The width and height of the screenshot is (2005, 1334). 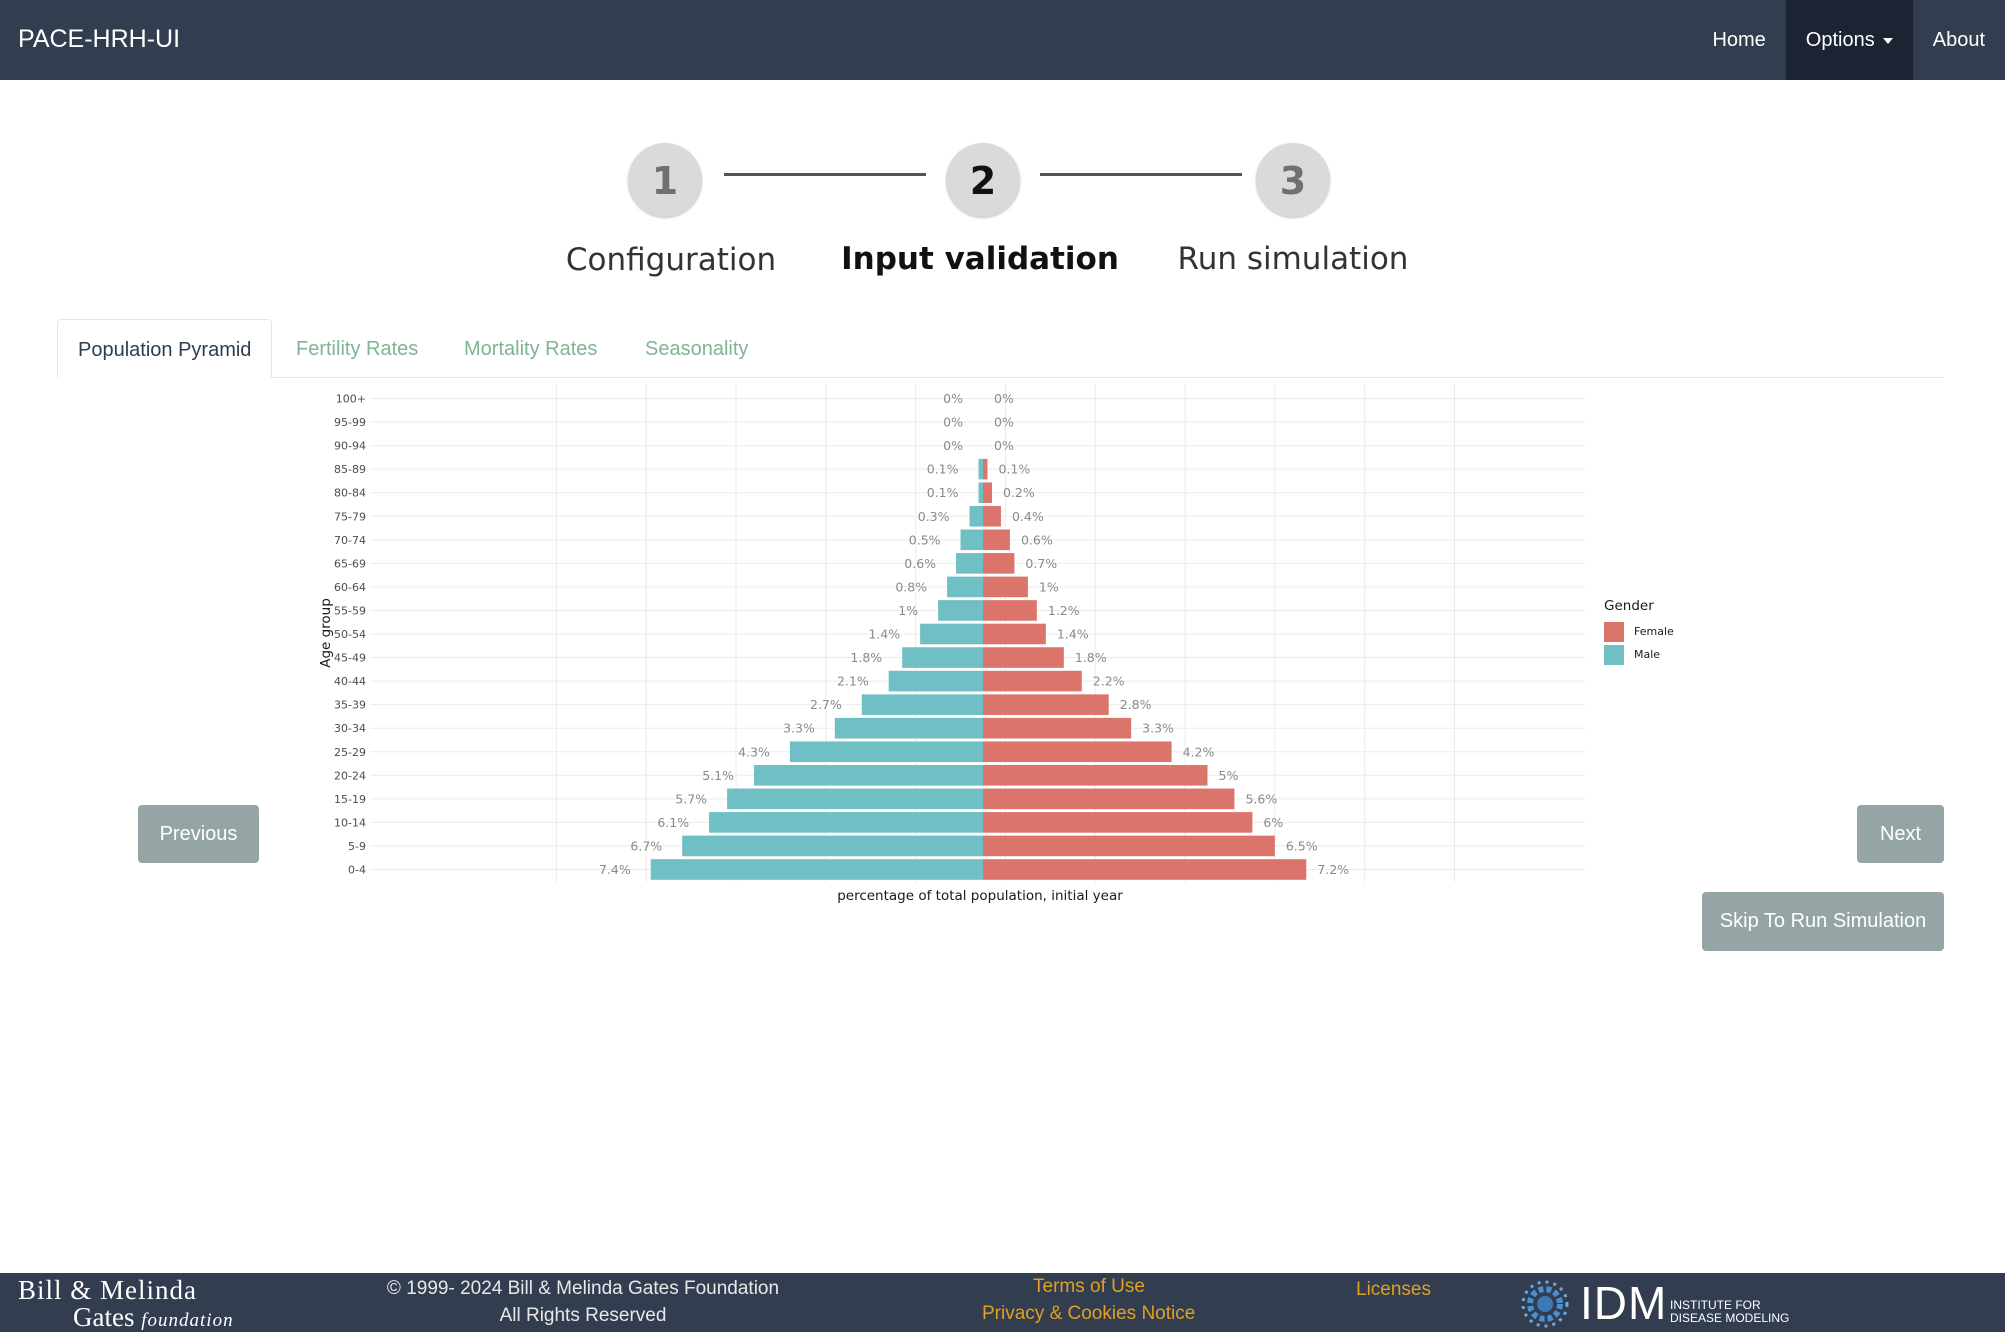 What do you see at coordinates (1738, 40) in the screenshot?
I see `nav-home: Home` at bounding box center [1738, 40].